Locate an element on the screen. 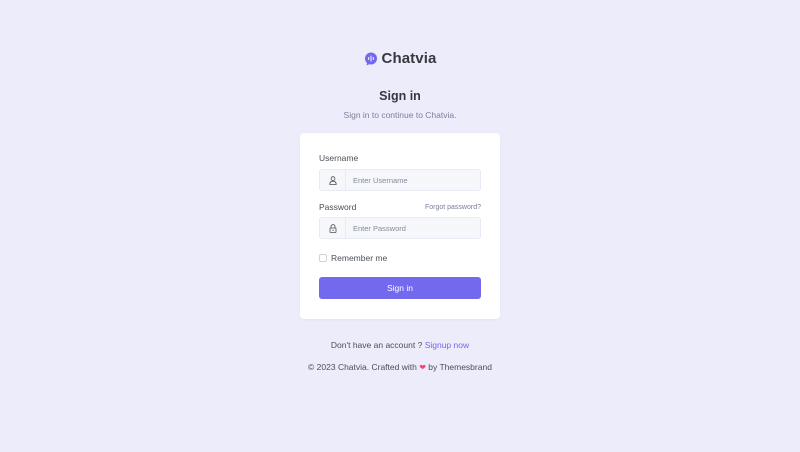  remember-checkbox is located at coordinates (323, 258).